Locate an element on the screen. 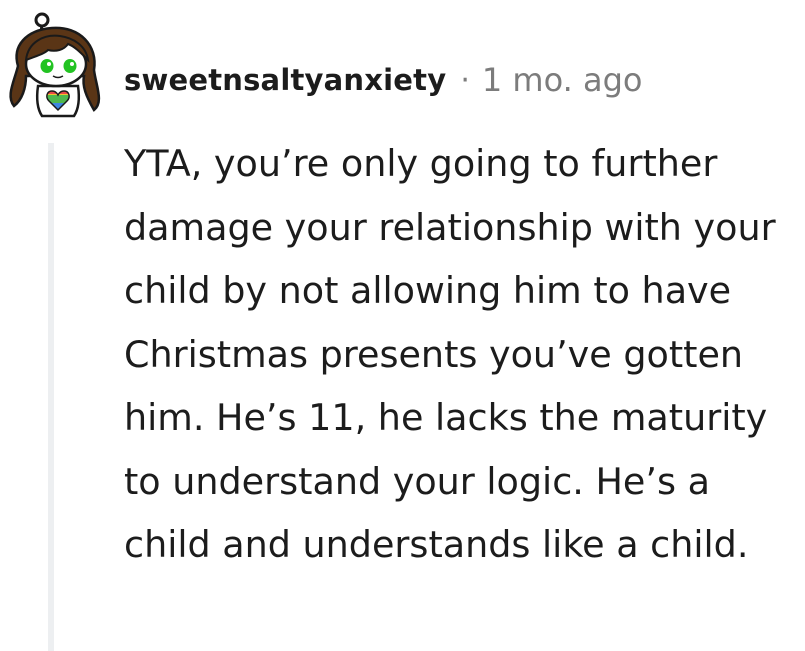 The image size is (805, 651). right-eye-shine is located at coordinates (72, 64).